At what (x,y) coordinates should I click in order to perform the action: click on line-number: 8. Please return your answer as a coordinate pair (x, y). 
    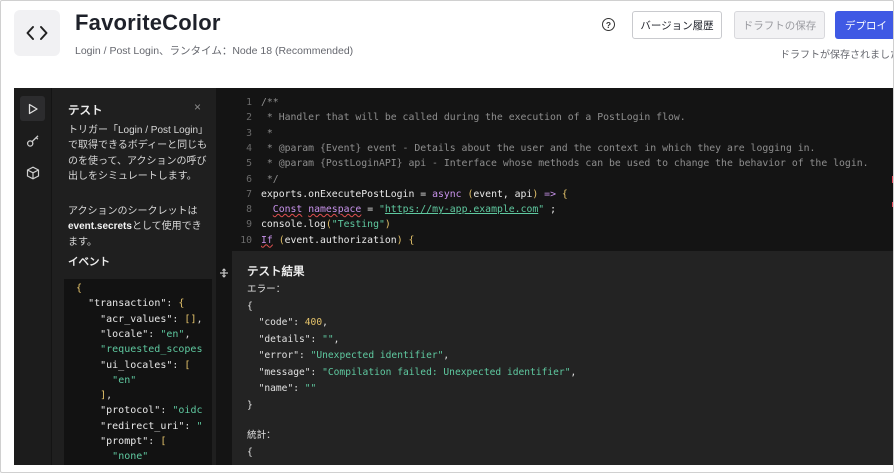
    Looking at the image, I should click on (249, 210).